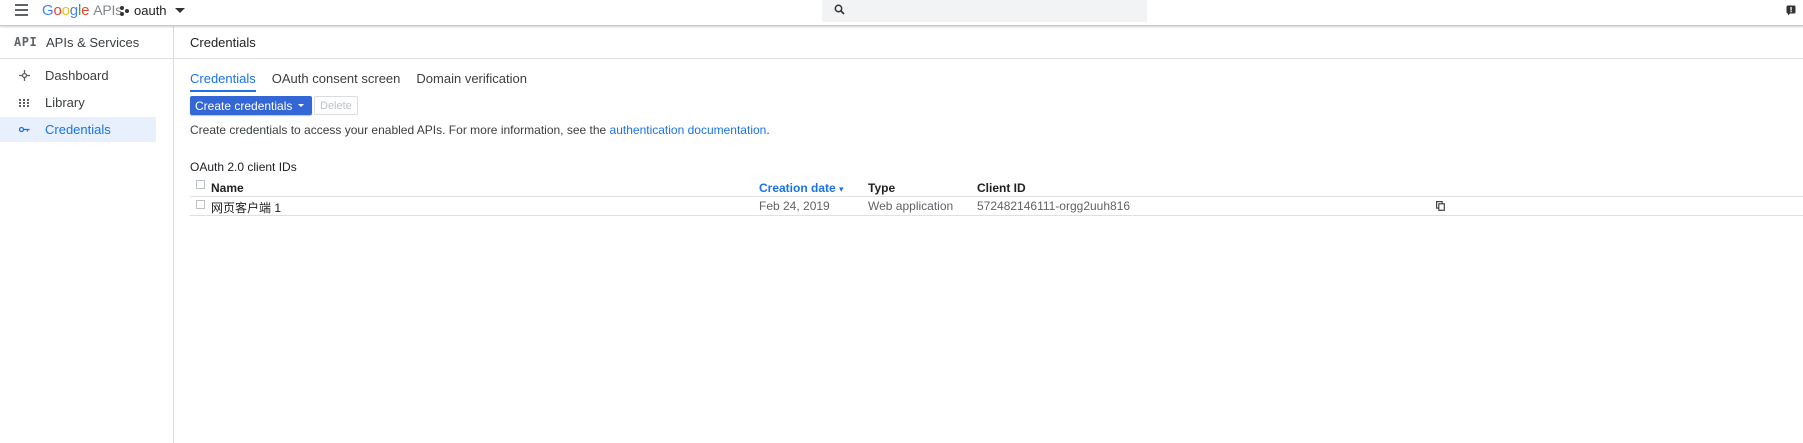  I want to click on key-icon, so click(24, 130).